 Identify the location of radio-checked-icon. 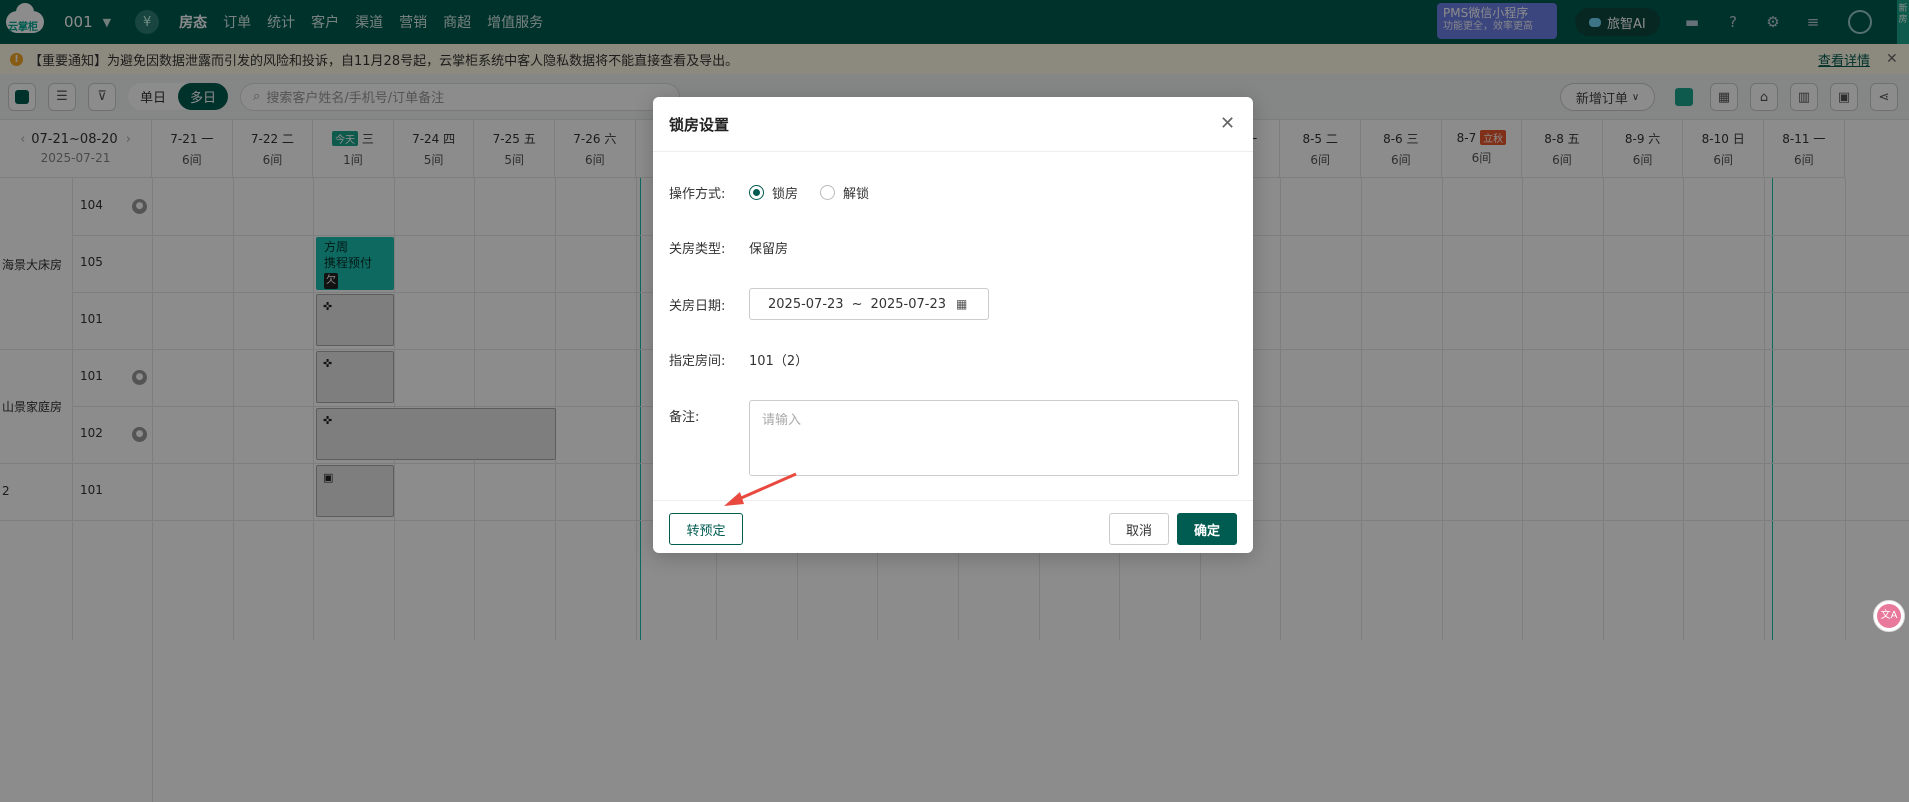
(756, 192).